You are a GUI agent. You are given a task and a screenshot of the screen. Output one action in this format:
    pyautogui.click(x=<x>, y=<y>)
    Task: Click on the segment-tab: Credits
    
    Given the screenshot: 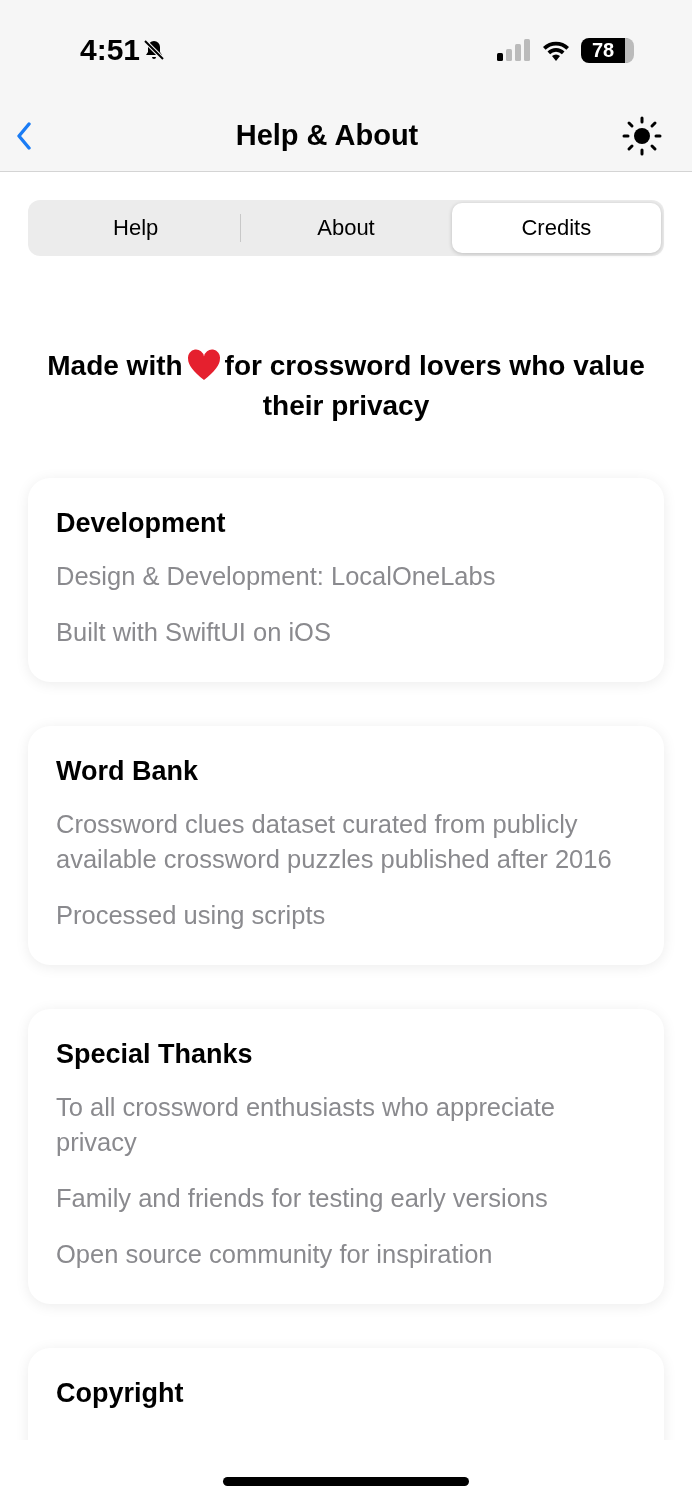 What is the action you would take?
    pyautogui.click(x=556, y=228)
    